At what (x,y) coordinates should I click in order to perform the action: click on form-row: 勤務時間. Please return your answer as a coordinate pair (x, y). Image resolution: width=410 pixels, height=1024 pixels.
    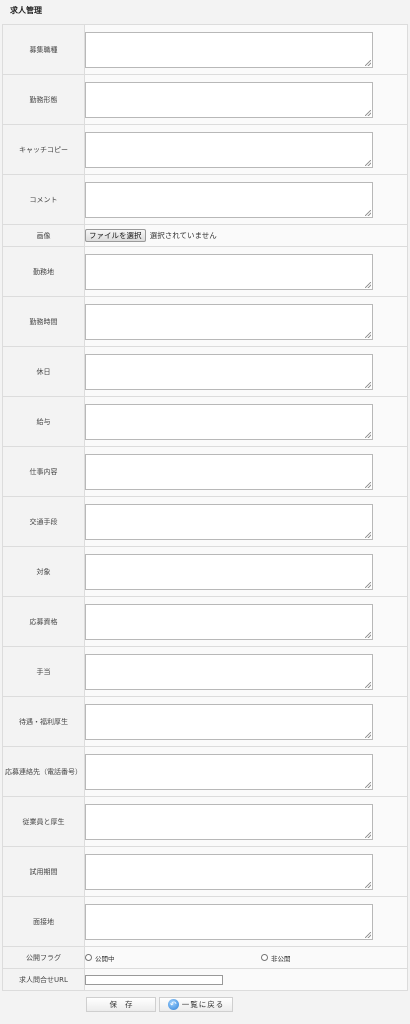
    Looking at the image, I should click on (205, 321).